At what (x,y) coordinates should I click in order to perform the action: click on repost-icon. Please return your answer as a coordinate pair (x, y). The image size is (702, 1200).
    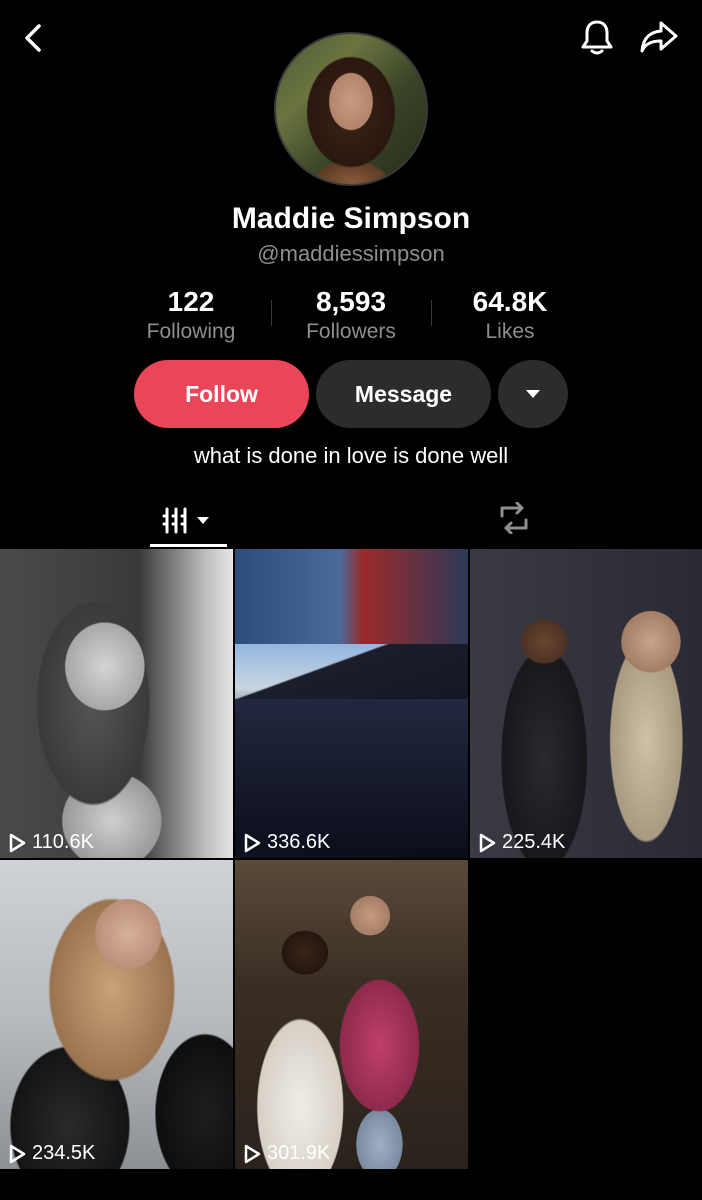
    Looking at the image, I should click on (514, 518).